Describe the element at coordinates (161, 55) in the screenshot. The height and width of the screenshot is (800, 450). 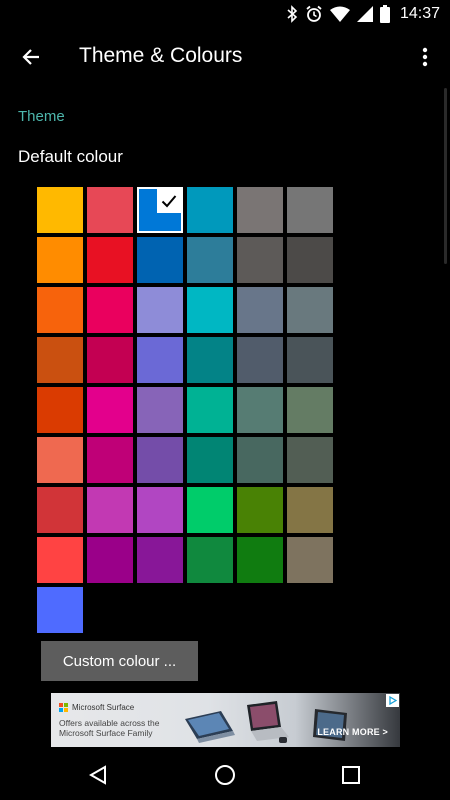
I see `page-title: Theme & Colours` at that location.